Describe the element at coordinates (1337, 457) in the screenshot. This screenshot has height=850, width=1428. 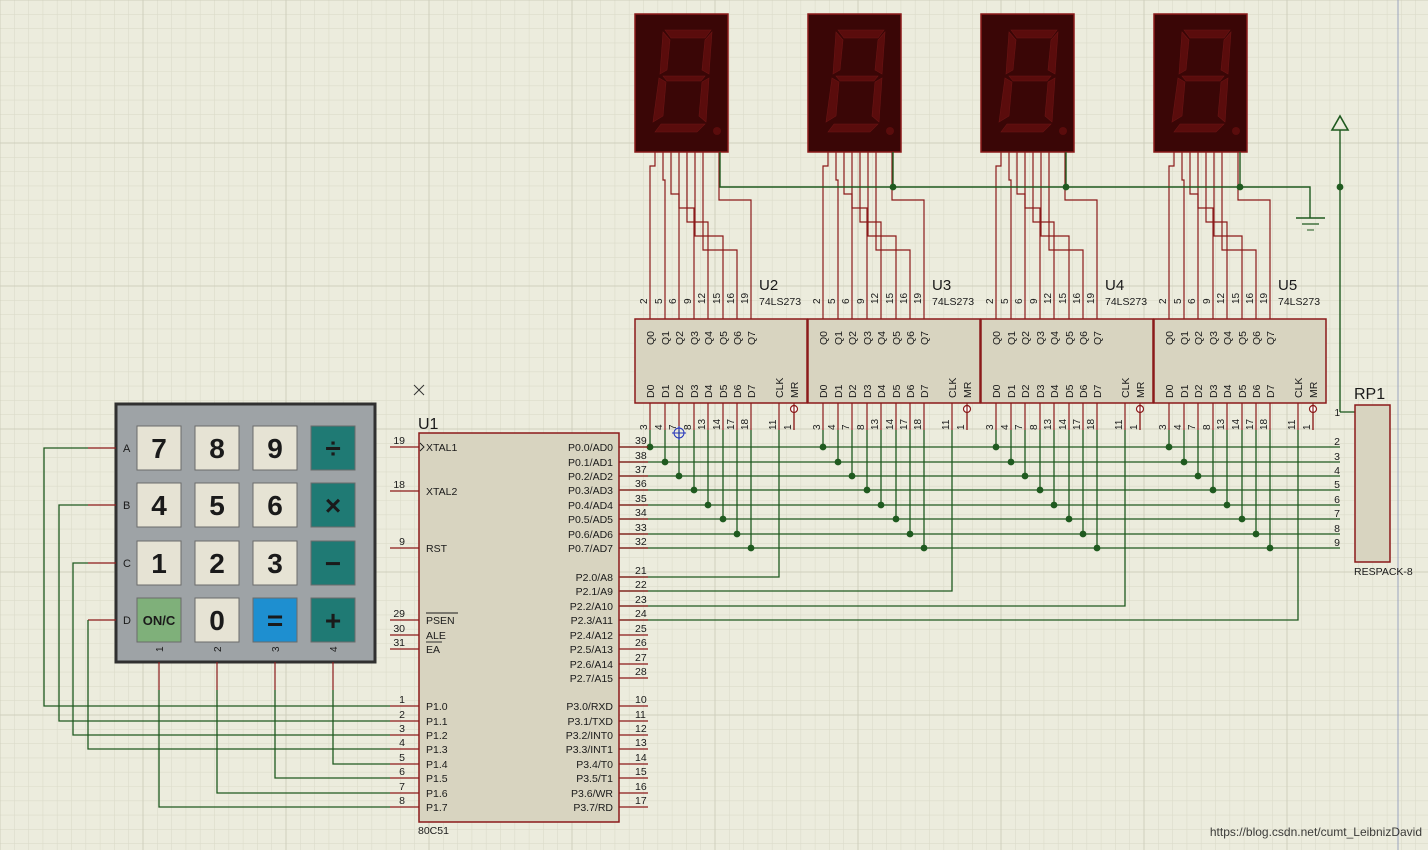
I see `respack-pin-number: 3` at that location.